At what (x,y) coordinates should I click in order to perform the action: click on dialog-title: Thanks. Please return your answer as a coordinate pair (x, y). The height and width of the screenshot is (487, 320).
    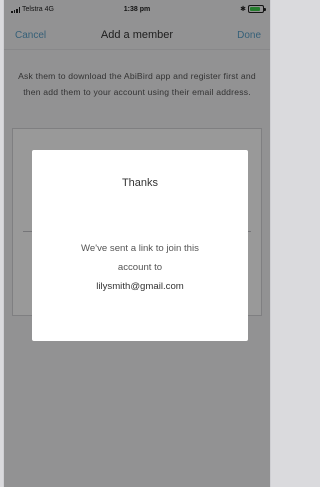
    Looking at the image, I should click on (140, 183).